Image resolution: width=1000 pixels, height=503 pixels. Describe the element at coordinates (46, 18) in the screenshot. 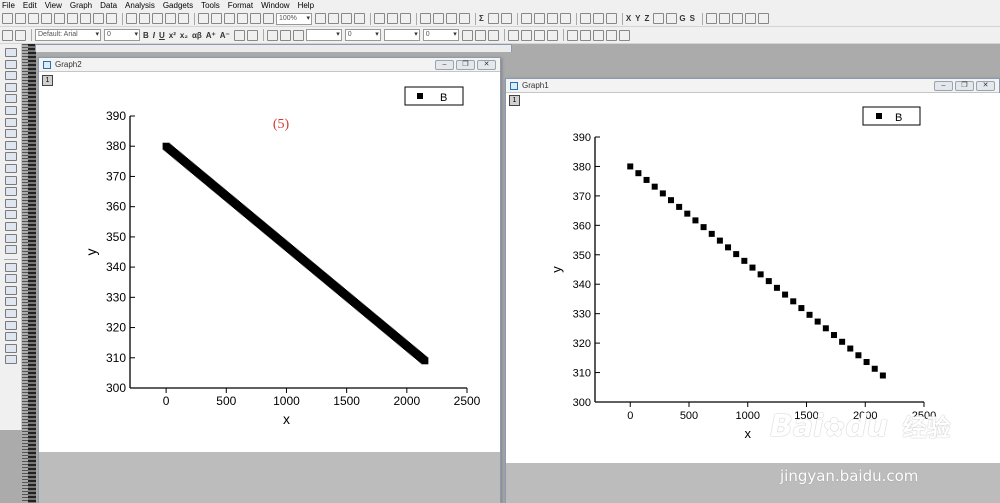

I see `new-matrix-icon` at that location.